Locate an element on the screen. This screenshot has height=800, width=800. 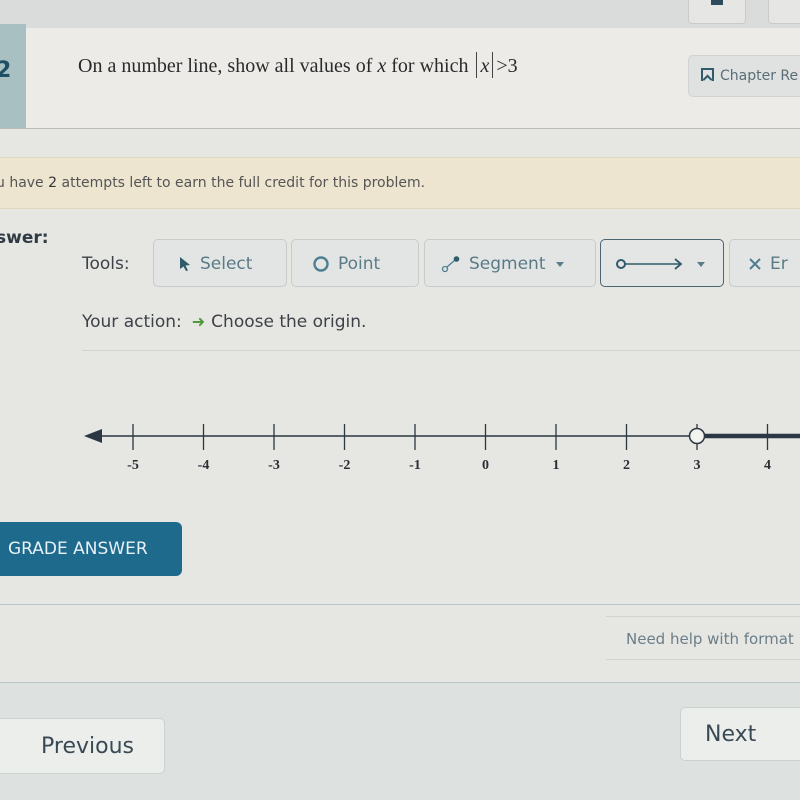
point-tool-button: Point is located at coordinates (355, 263).